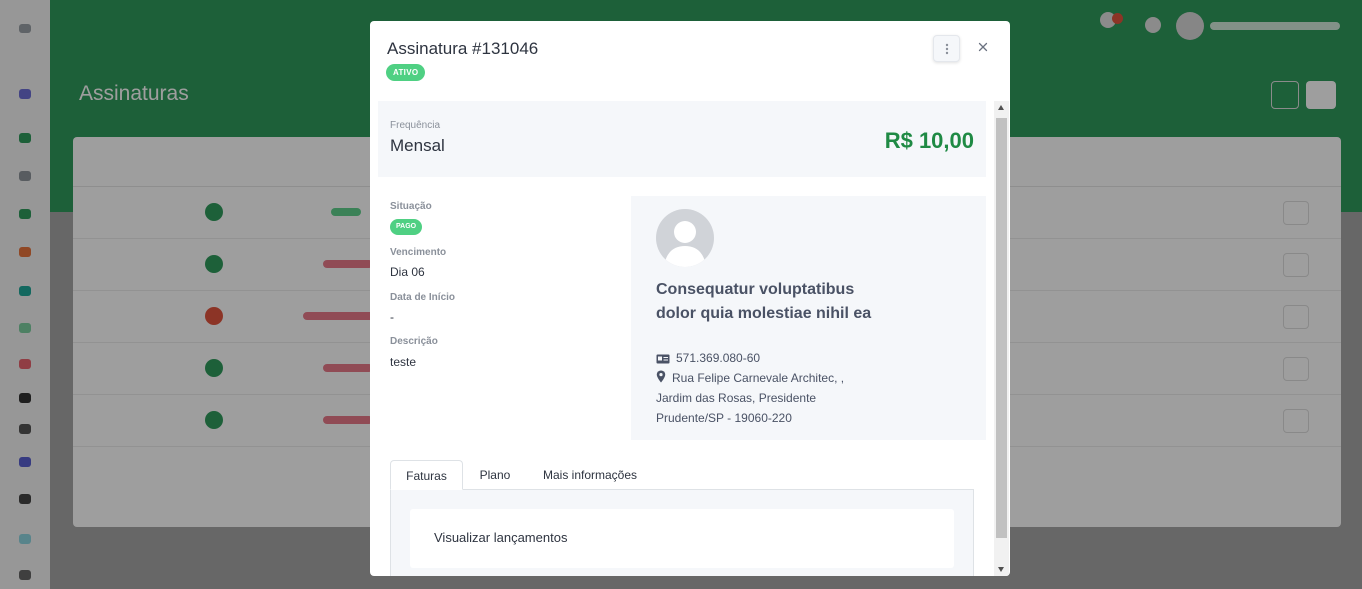 Image resolution: width=1362 pixels, height=589 pixels. I want to click on scroll-down-arrow-icon, so click(1001, 569).